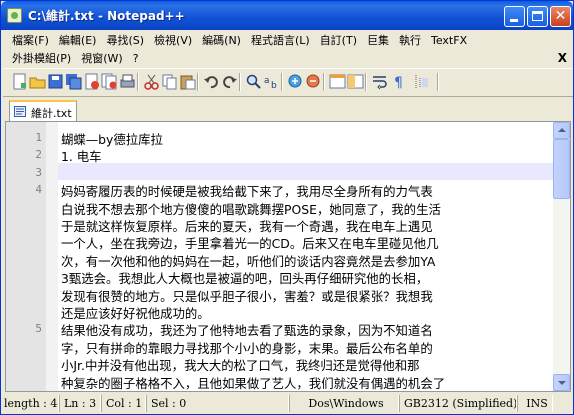 The height and width of the screenshot is (415, 574). What do you see at coordinates (344, 403) in the screenshot?
I see `status-eol: Dos\Windows` at bounding box center [344, 403].